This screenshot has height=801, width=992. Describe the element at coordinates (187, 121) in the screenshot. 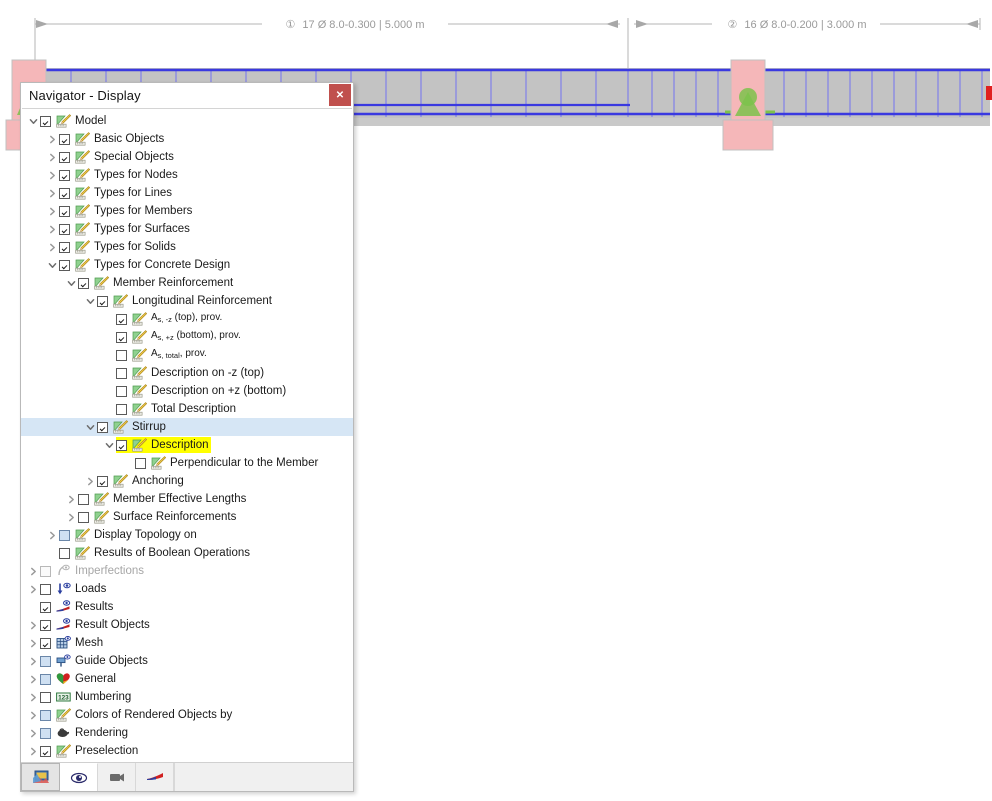

I see `tree-row-model: Model` at that location.